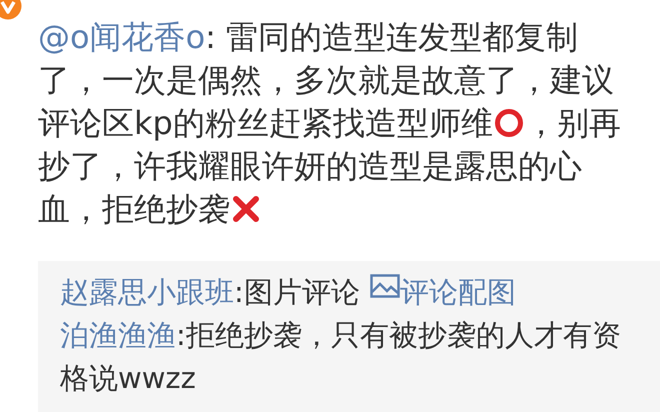  I want to click on reply-text: 赵露思小跟班:图片评论 评论配图, so click(288, 292).